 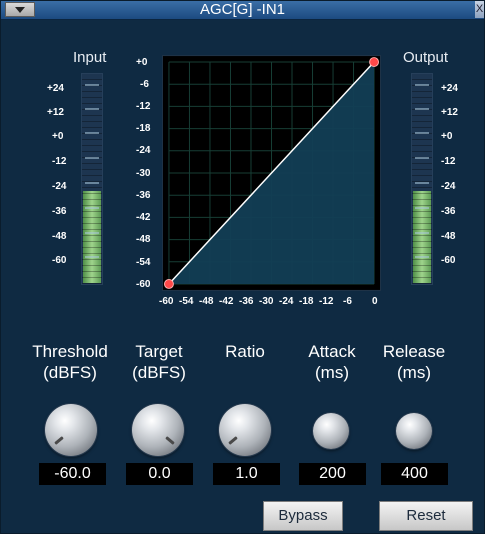 I want to click on graph-y-tick: -18, so click(x=143, y=128).